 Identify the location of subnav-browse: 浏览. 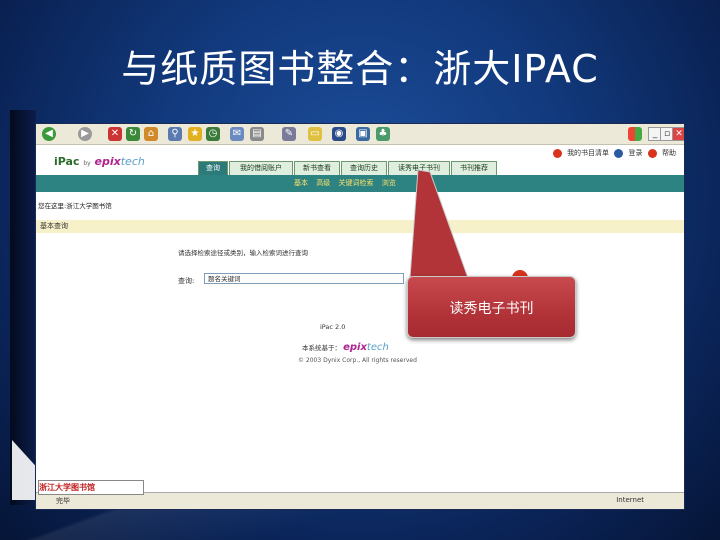
(389, 183).